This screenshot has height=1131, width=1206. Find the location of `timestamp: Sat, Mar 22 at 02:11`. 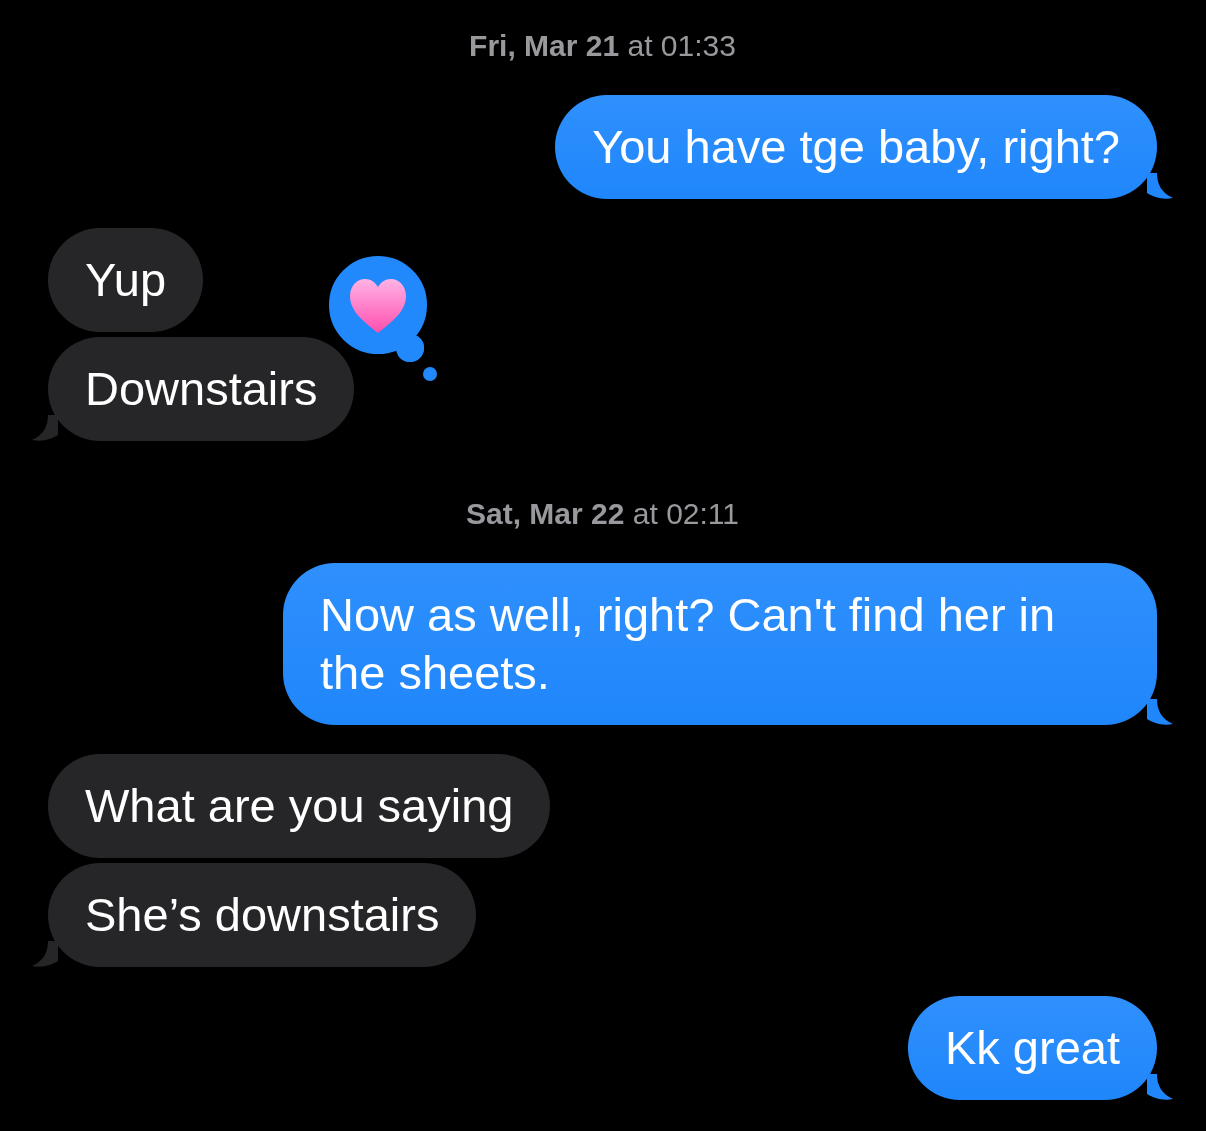

timestamp: Sat, Mar 22 at 02:11 is located at coordinates (602, 514).